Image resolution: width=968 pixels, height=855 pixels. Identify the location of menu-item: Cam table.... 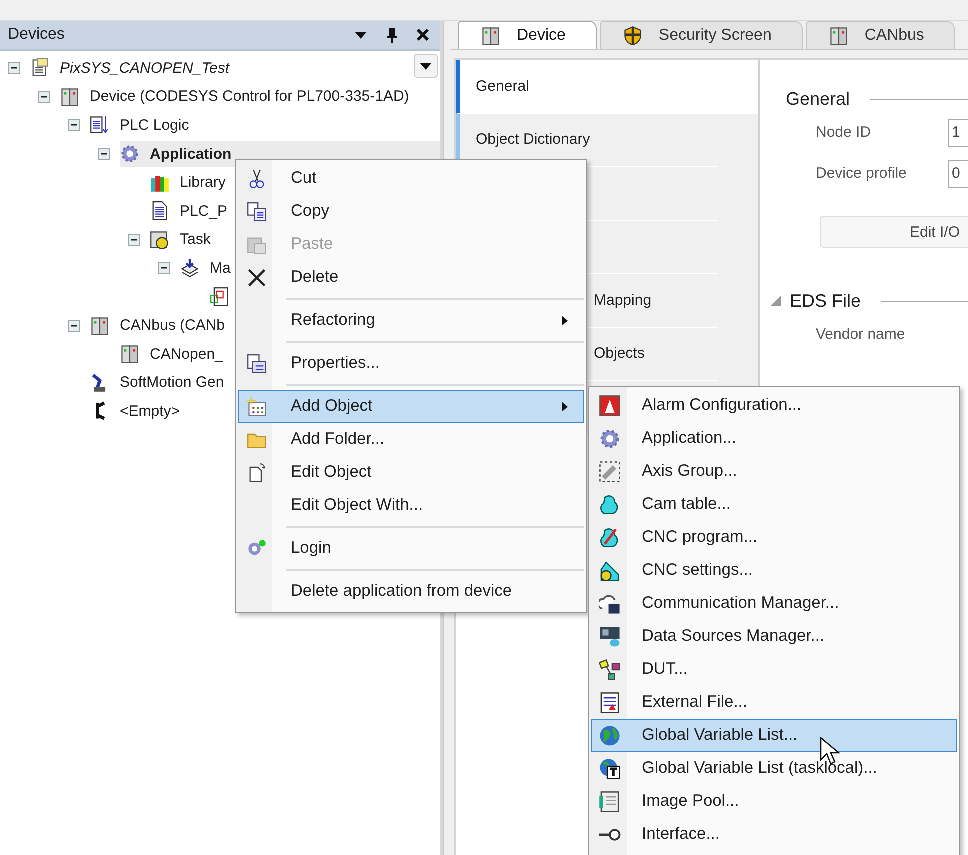
(774, 504).